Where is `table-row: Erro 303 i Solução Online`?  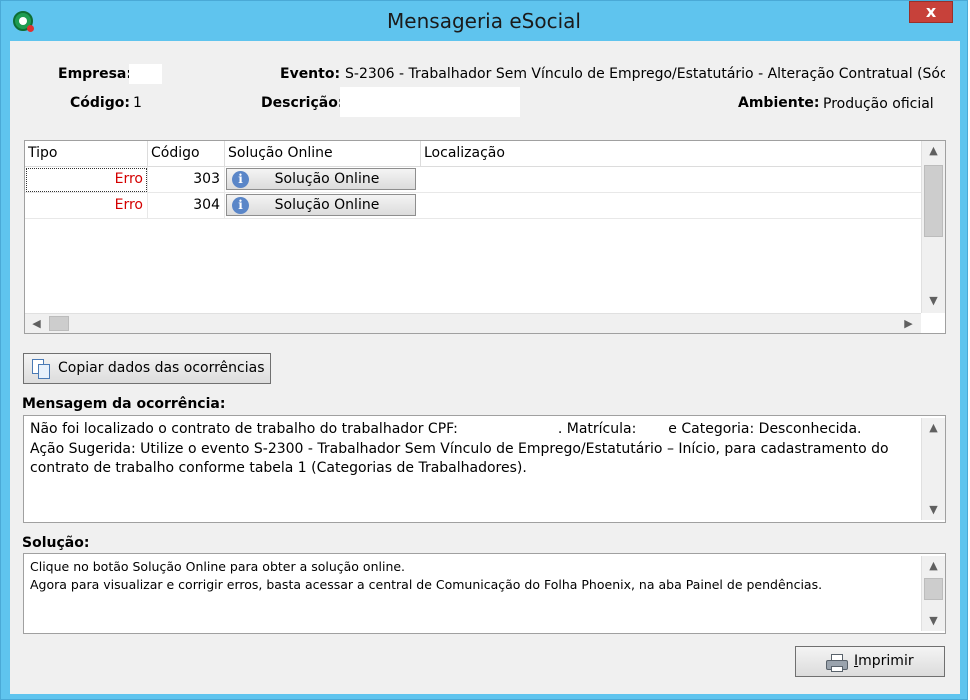 table-row: Erro 303 i Solução Online is located at coordinates (473, 180).